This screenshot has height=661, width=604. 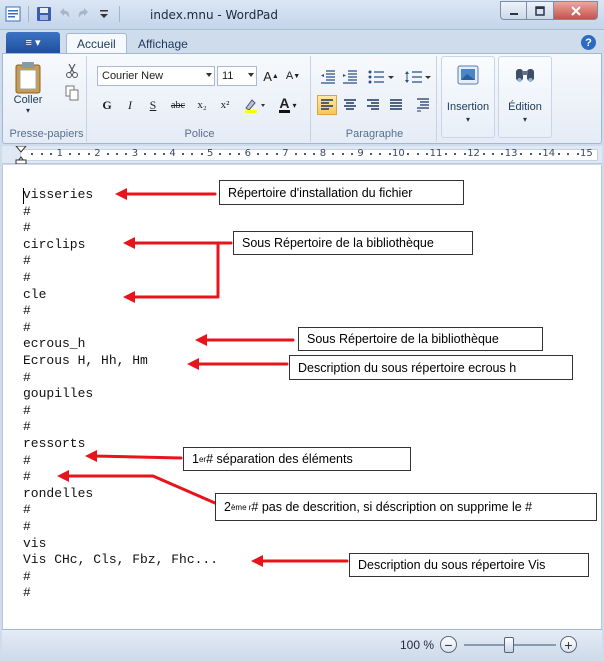 I want to click on font-color-button: A ▾, so click(x=288, y=105).